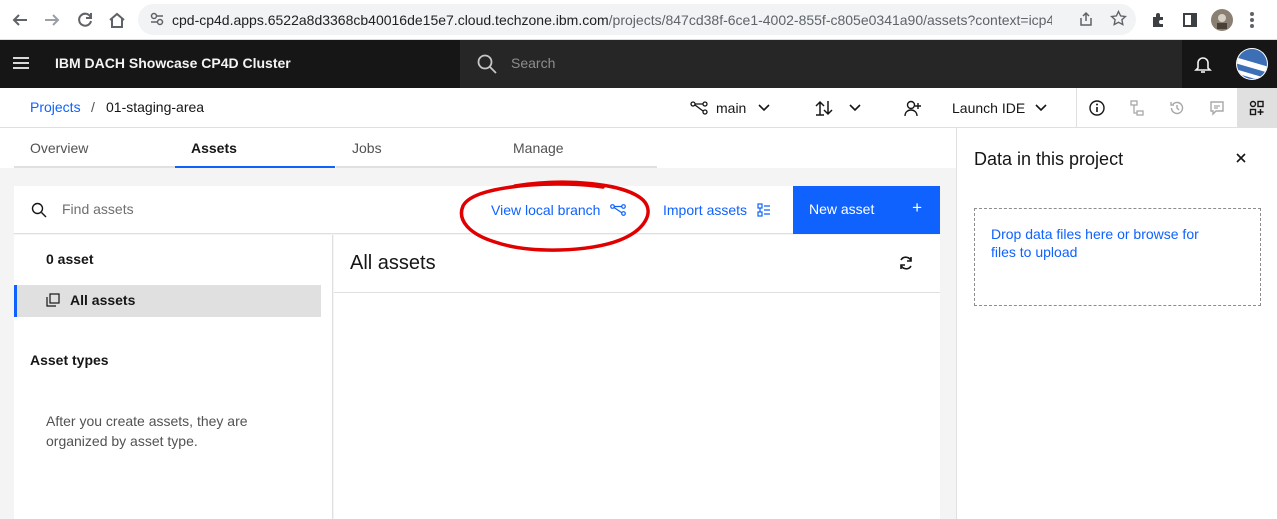 The image size is (1277, 519). Describe the element at coordinates (53, 300) in the screenshot. I see `copy-icon` at that location.